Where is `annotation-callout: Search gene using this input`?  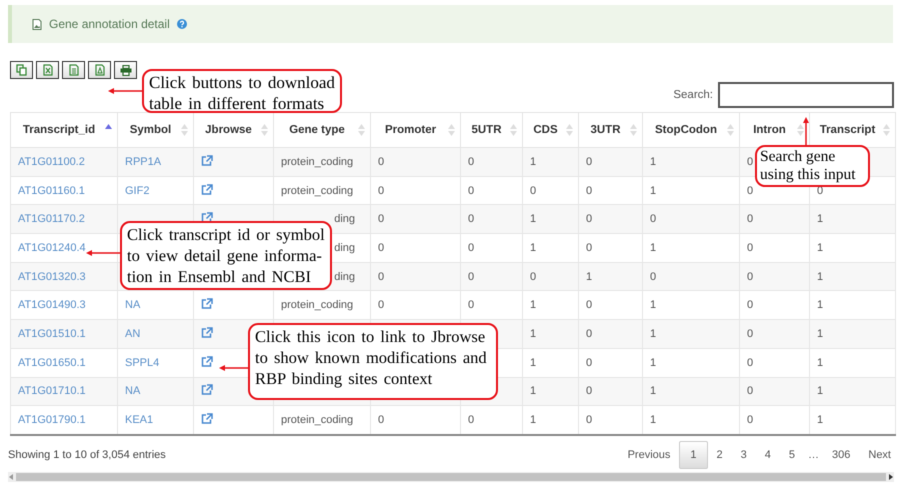
annotation-callout: Search gene using this input is located at coordinates (812, 166).